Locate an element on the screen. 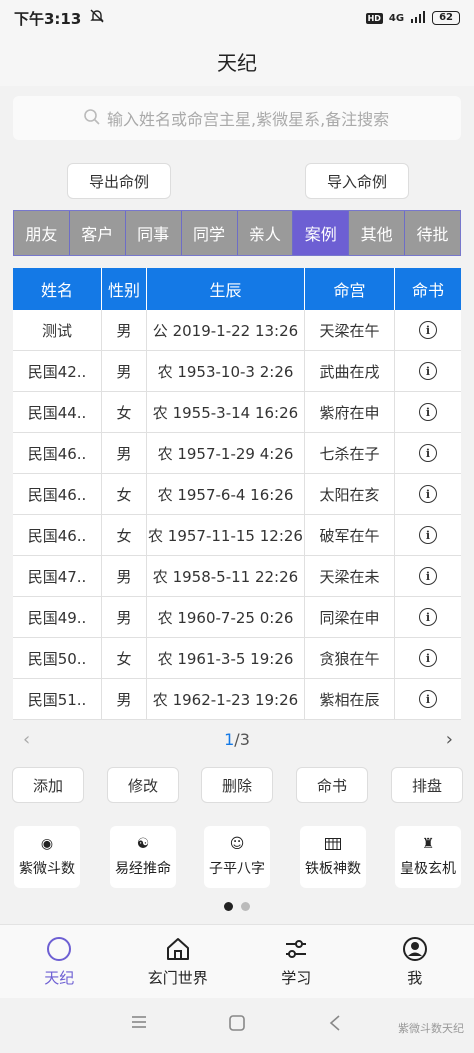 The height and width of the screenshot is (1053, 474). face-icon: ☺ is located at coordinates (237, 844).